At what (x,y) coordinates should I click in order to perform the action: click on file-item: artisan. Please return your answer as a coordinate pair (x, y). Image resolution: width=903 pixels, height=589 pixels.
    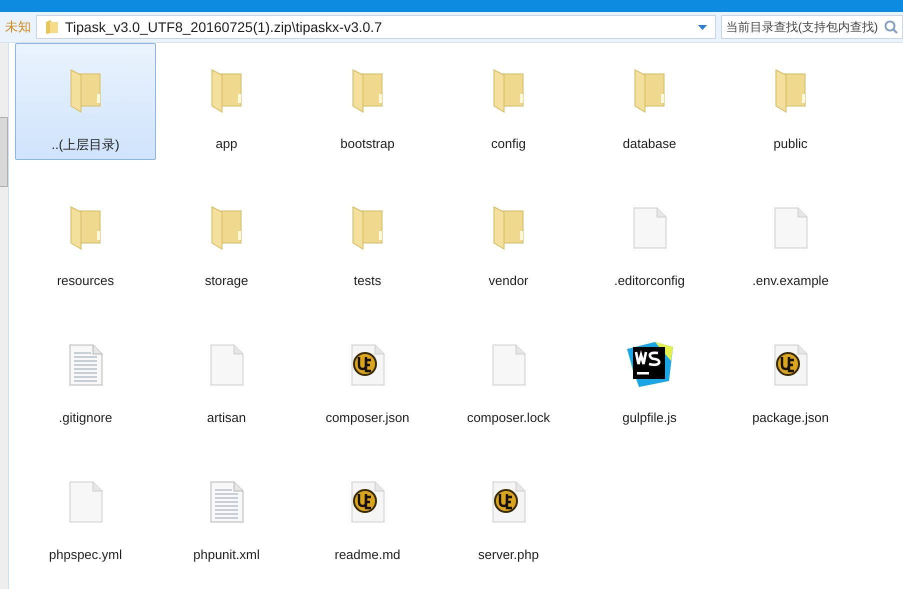
    Looking at the image, I should click on (226, 375).